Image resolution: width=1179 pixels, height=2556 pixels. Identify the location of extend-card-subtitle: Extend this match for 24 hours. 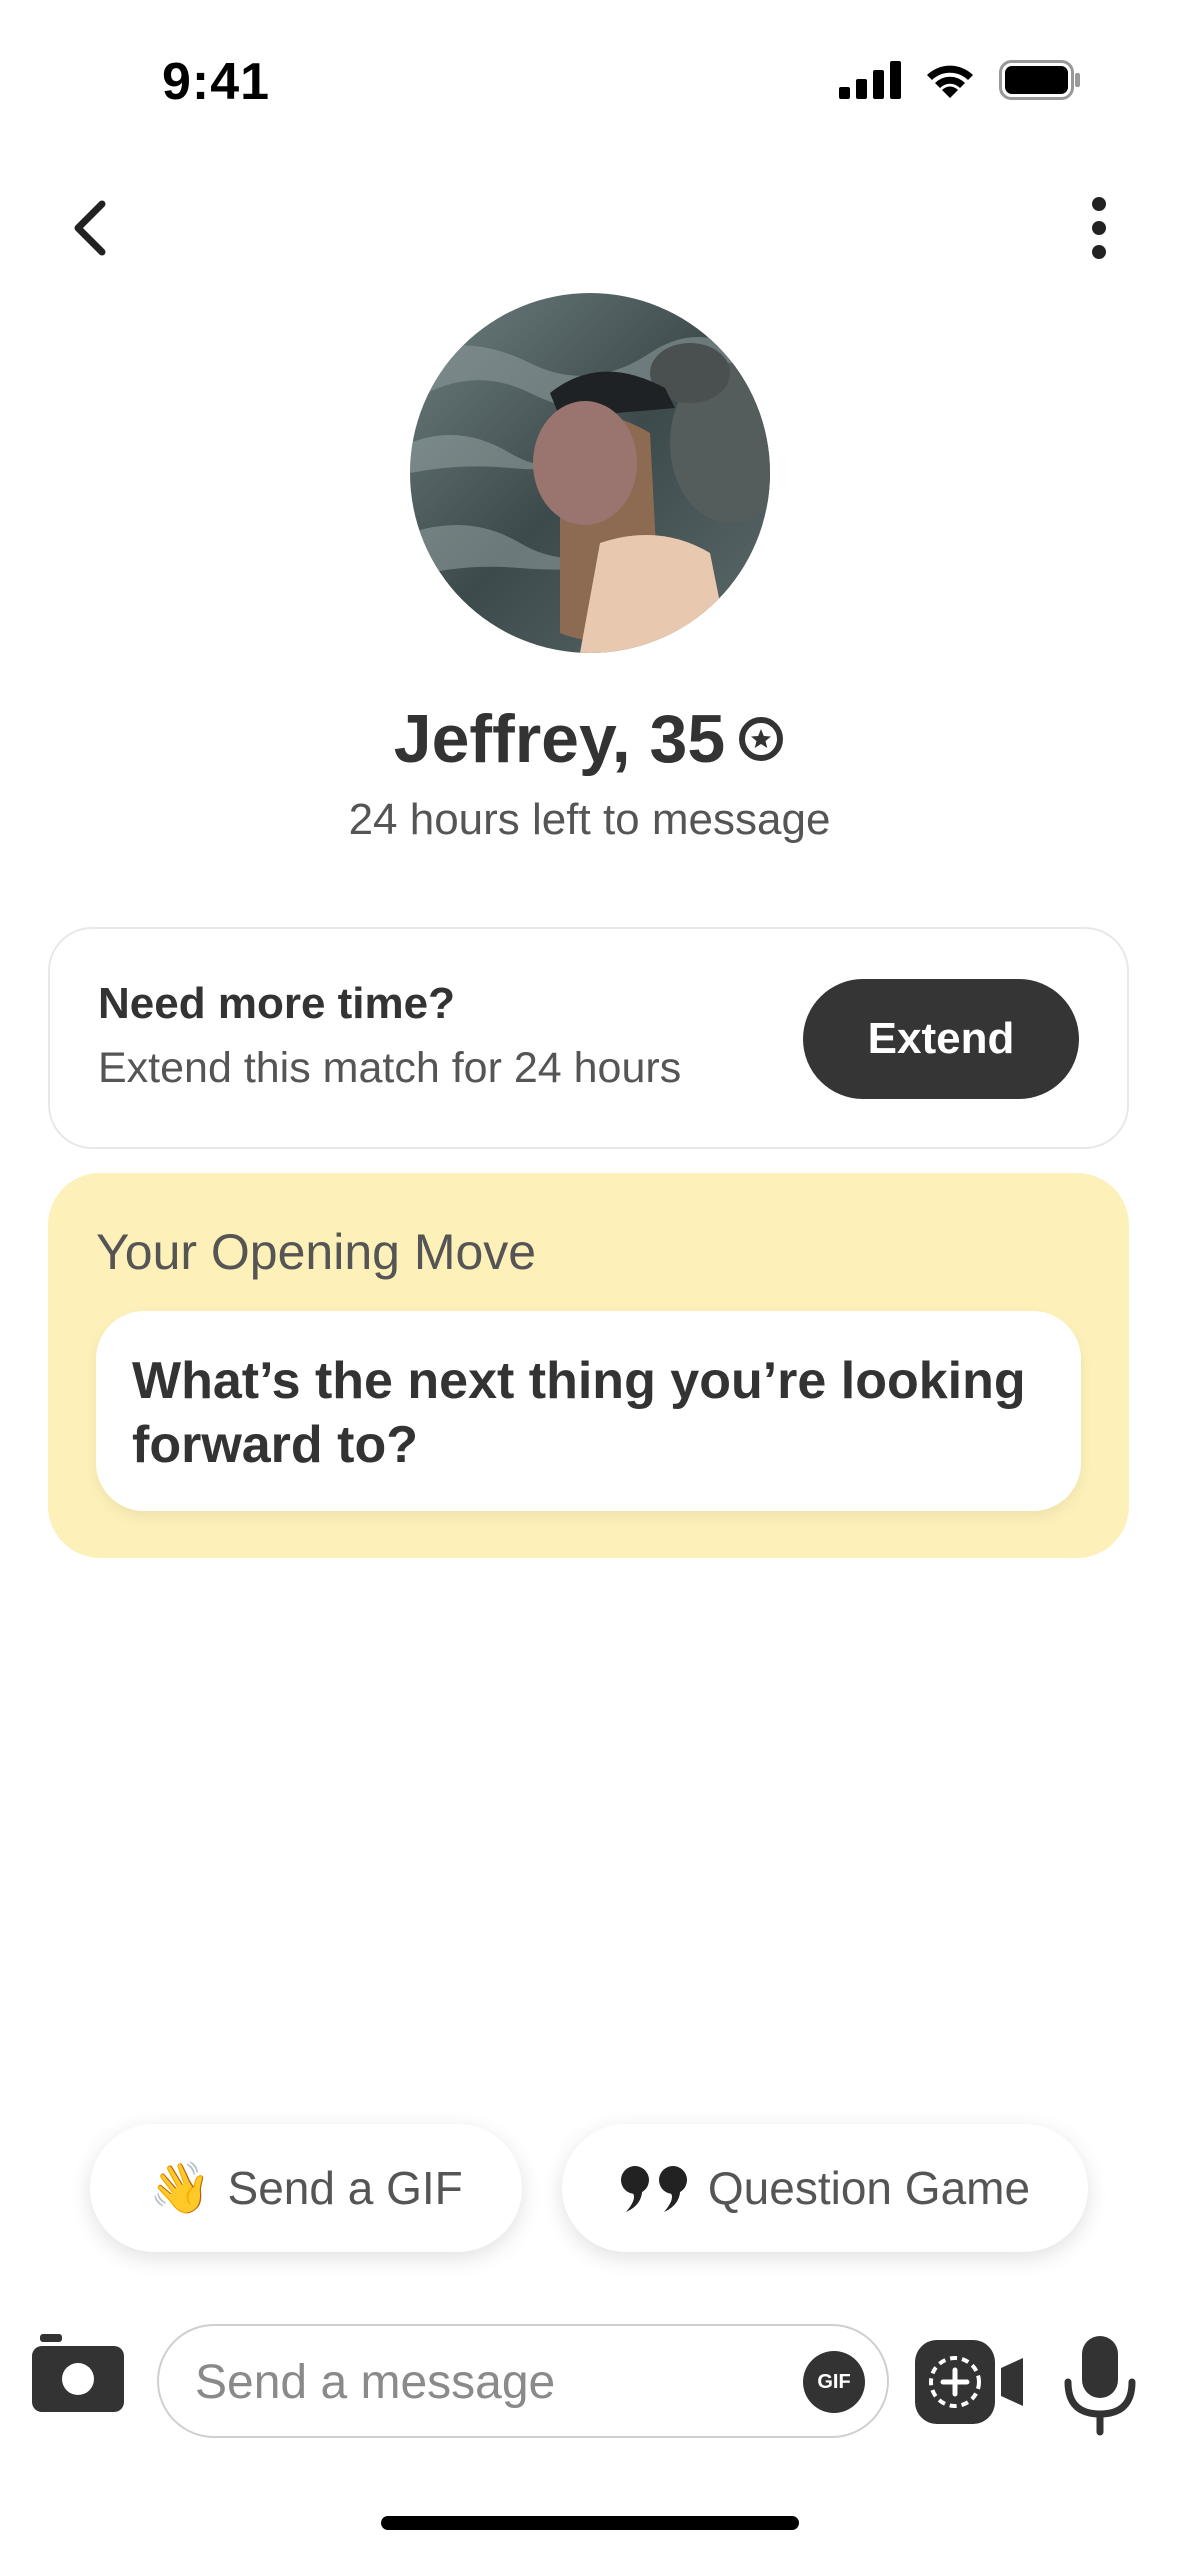
(390, 1068).